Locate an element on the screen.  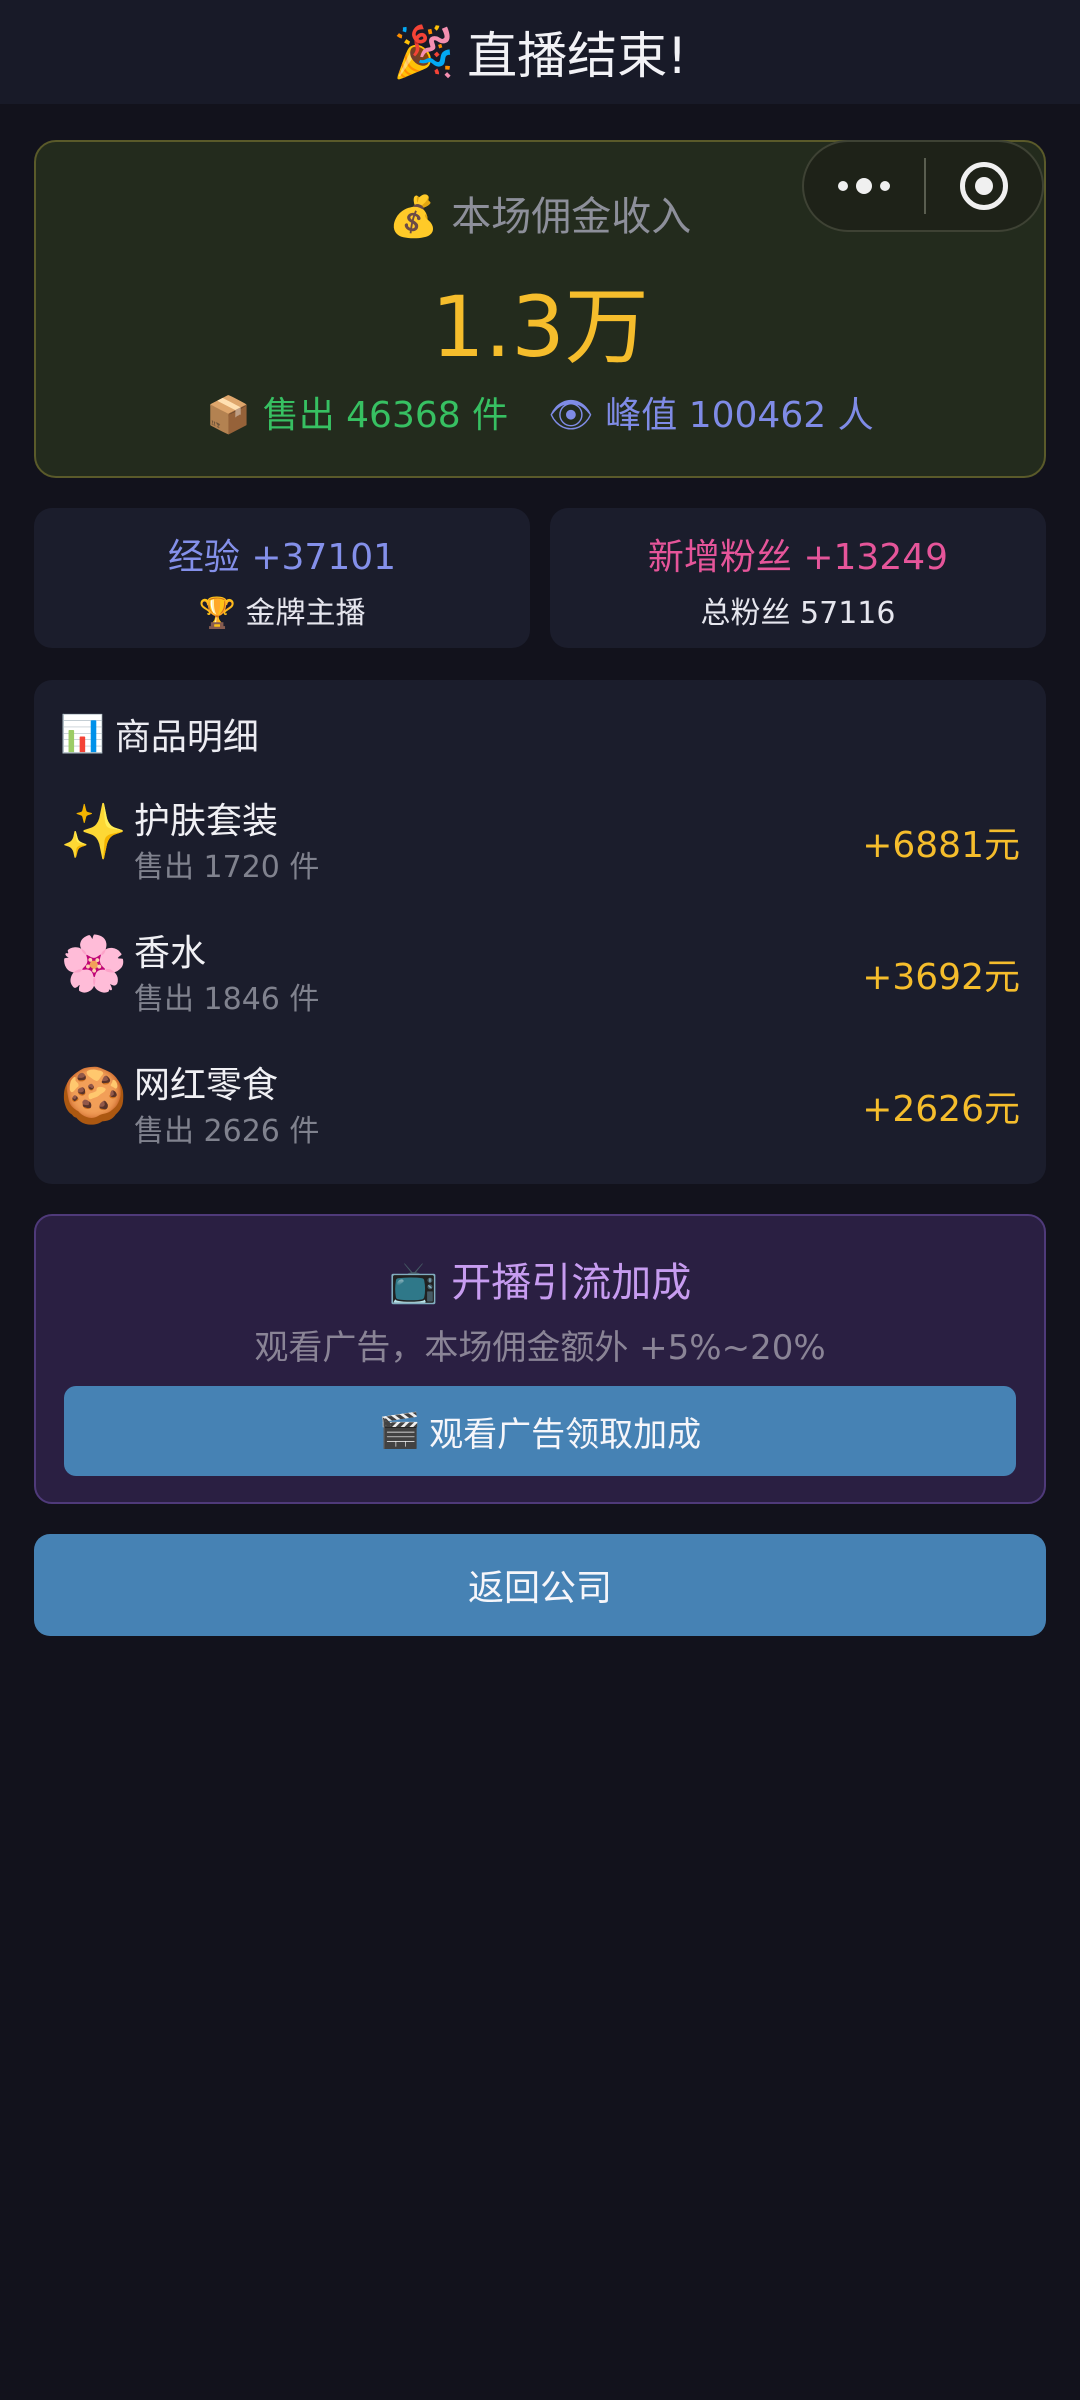
close-mini-program-button is located at coordinates (984, 186).